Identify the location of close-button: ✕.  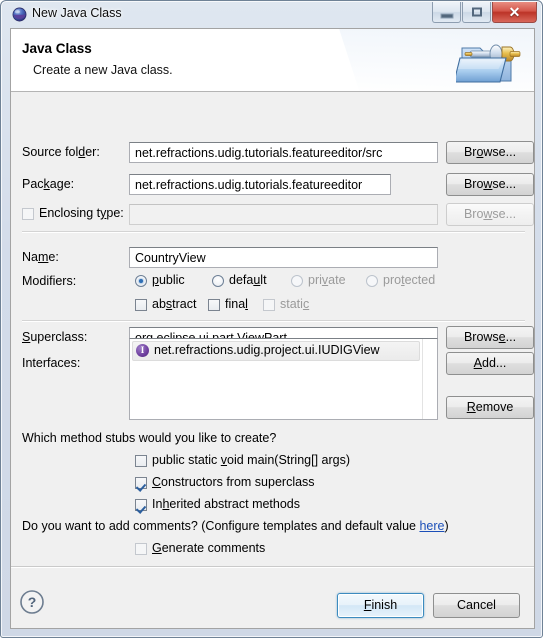
(514, 12).